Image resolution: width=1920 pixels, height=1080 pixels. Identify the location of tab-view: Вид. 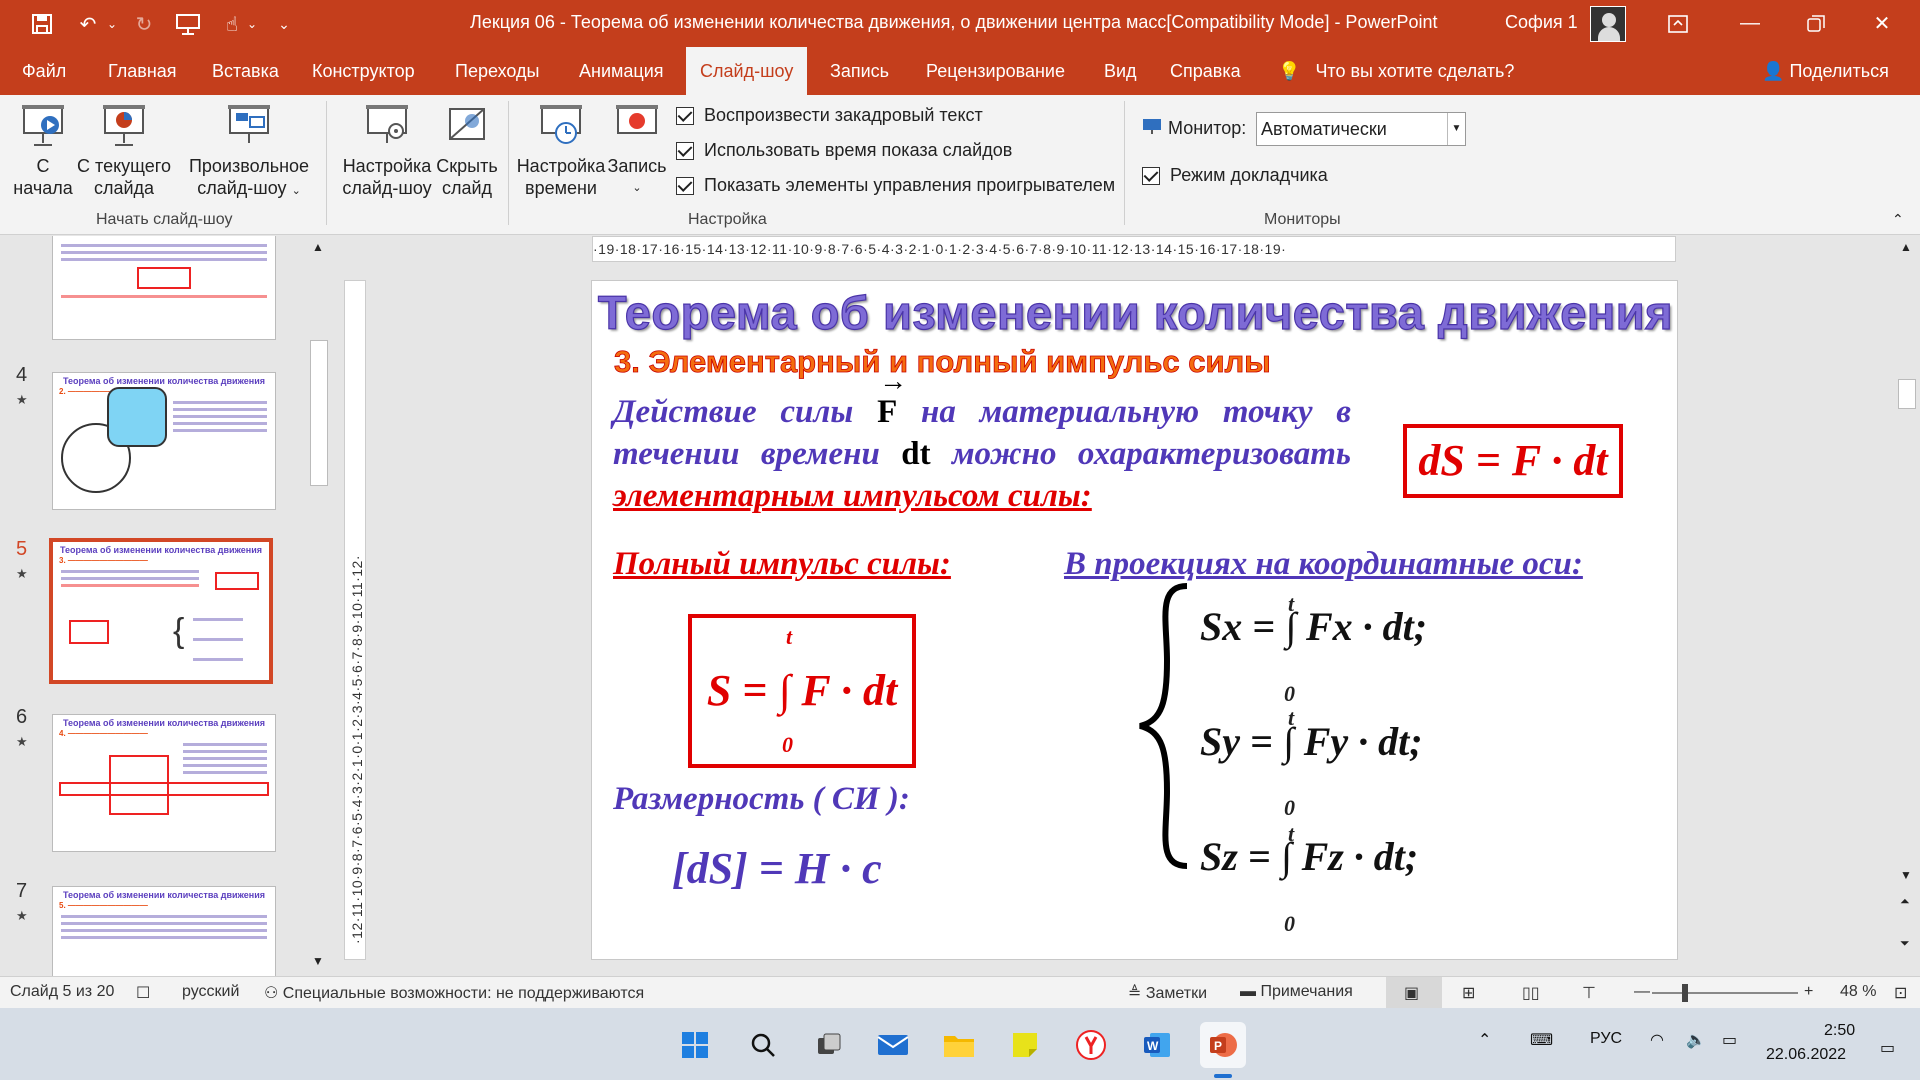
(1120, 71).